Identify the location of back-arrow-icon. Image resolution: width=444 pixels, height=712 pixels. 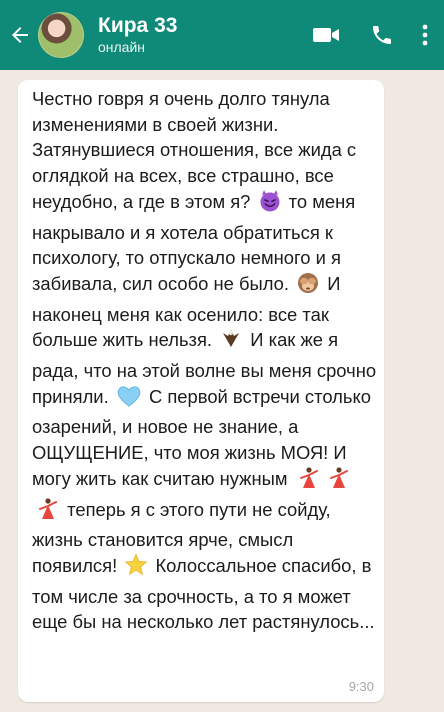
(20, 35).